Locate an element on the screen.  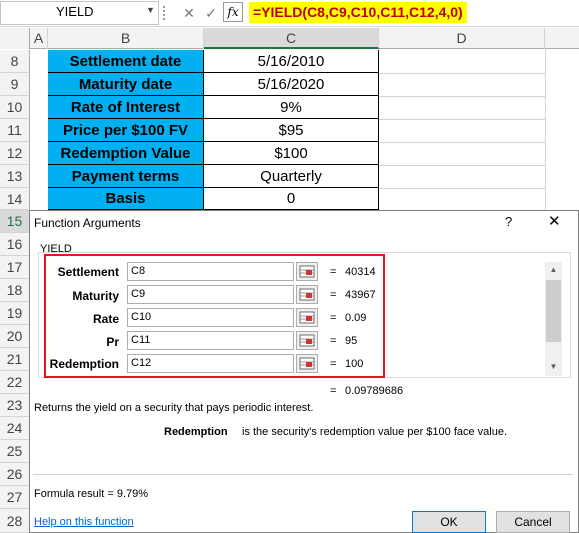
cell-b10: Rate of Interest is located at coordinates (126, 107).